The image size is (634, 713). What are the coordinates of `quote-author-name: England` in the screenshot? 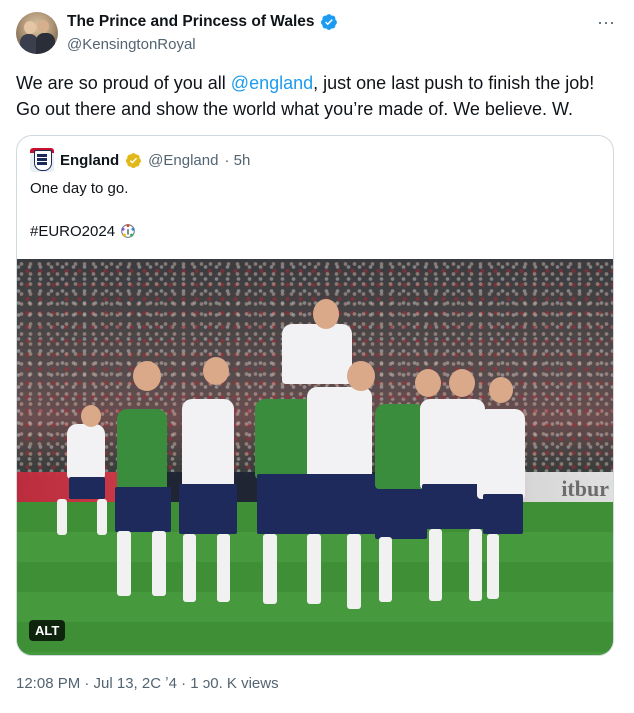 It's located at (89, 160).